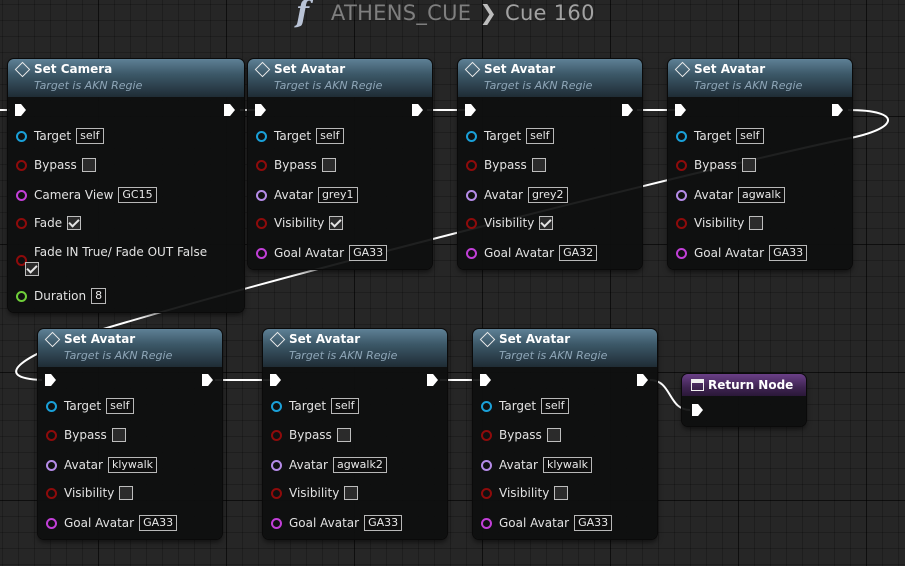 This screenshot has width=905, height=566. Describe the element at coordinates (32, 269) in the screenshot. I see `fade-in-out-checkbox` at that location.